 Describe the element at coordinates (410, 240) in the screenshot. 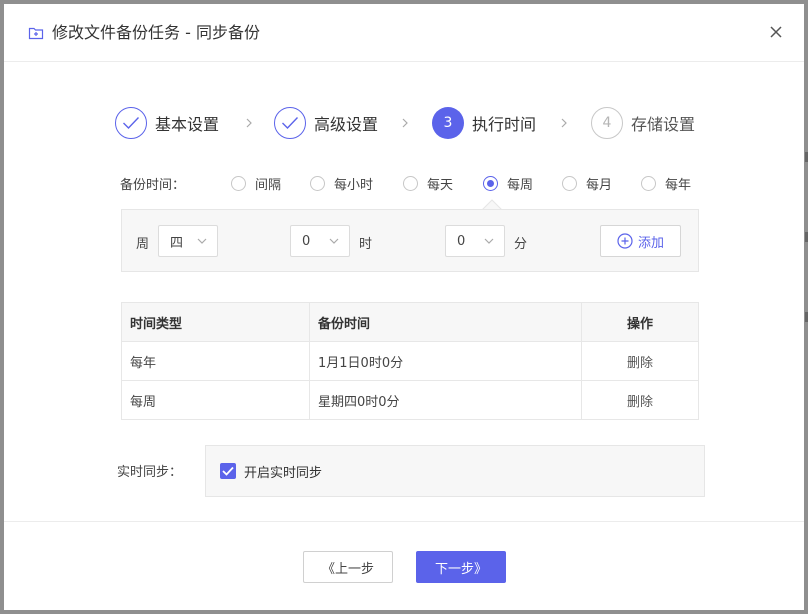

I see `weekly-schedule-panel: 周 四 0 时 0 分 添加` at that location.